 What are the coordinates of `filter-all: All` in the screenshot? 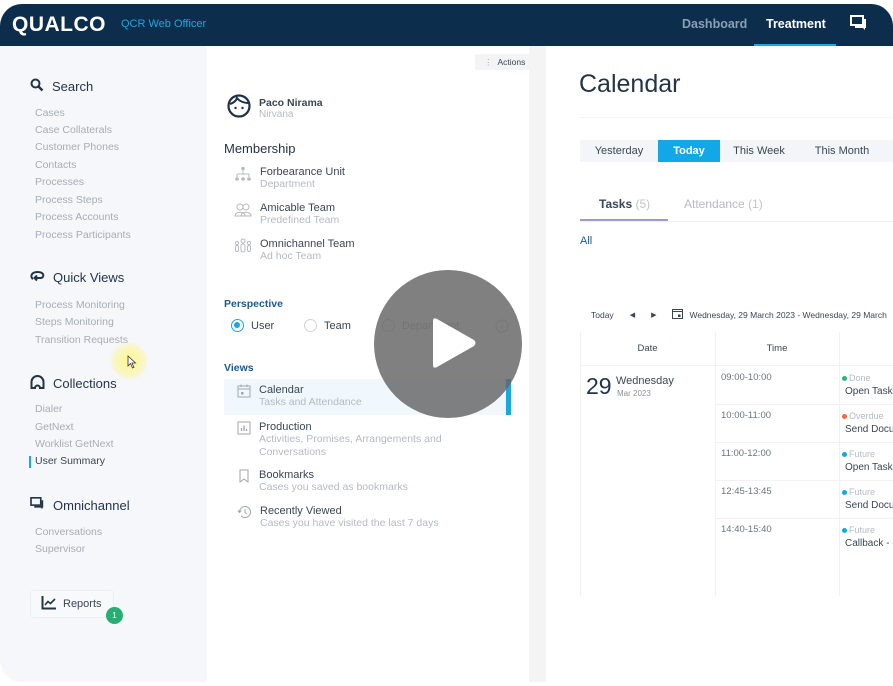 It's located at (586, 241).